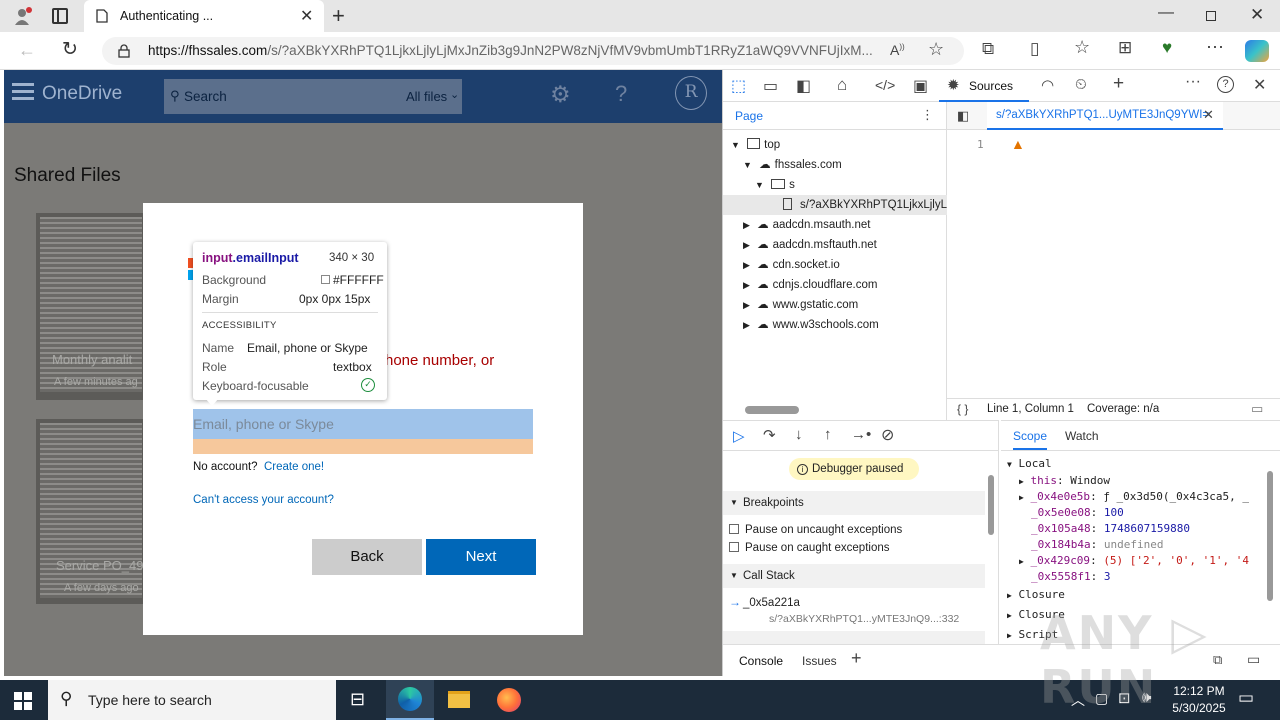 This screenshot has height=720, width=1280. I want to click on onedrive-brand: OneDrive, so click(82, 94).